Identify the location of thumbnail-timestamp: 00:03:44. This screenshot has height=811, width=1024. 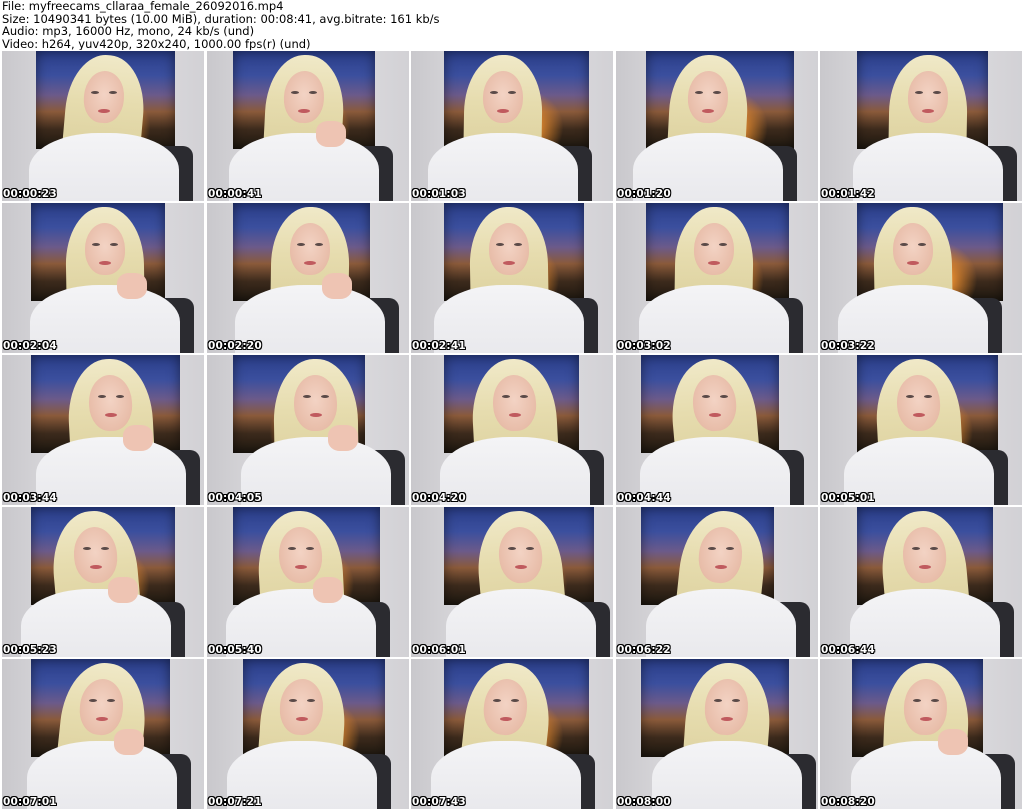
(30, 498).